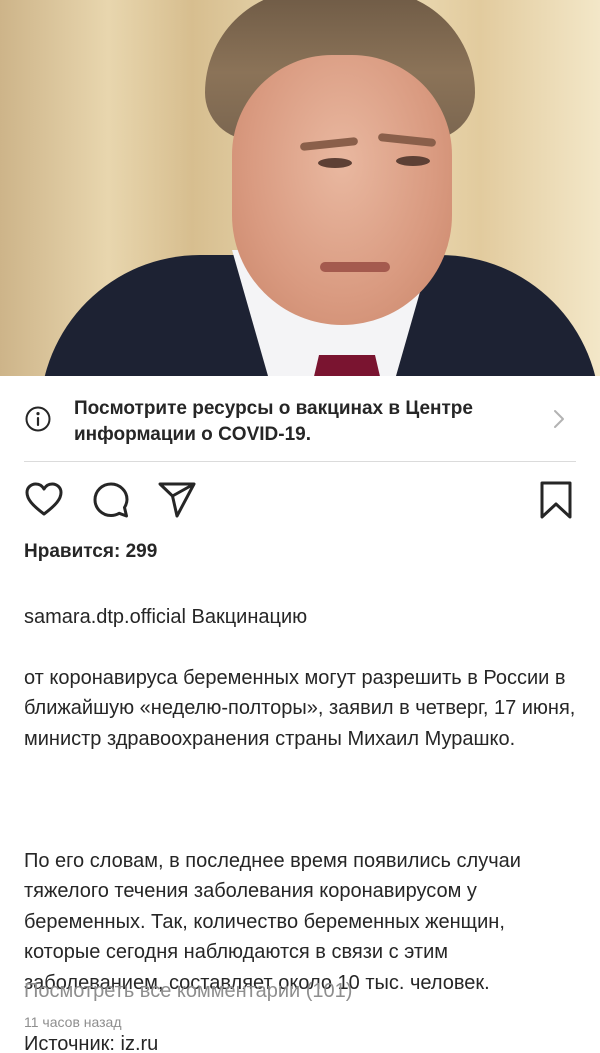 Image resolution: width=600 pixels, height=1053 pixels. What do you see at coordinates (38, 419) in the screenshot?
I see `info-icon` at bounding box center [38, 419].